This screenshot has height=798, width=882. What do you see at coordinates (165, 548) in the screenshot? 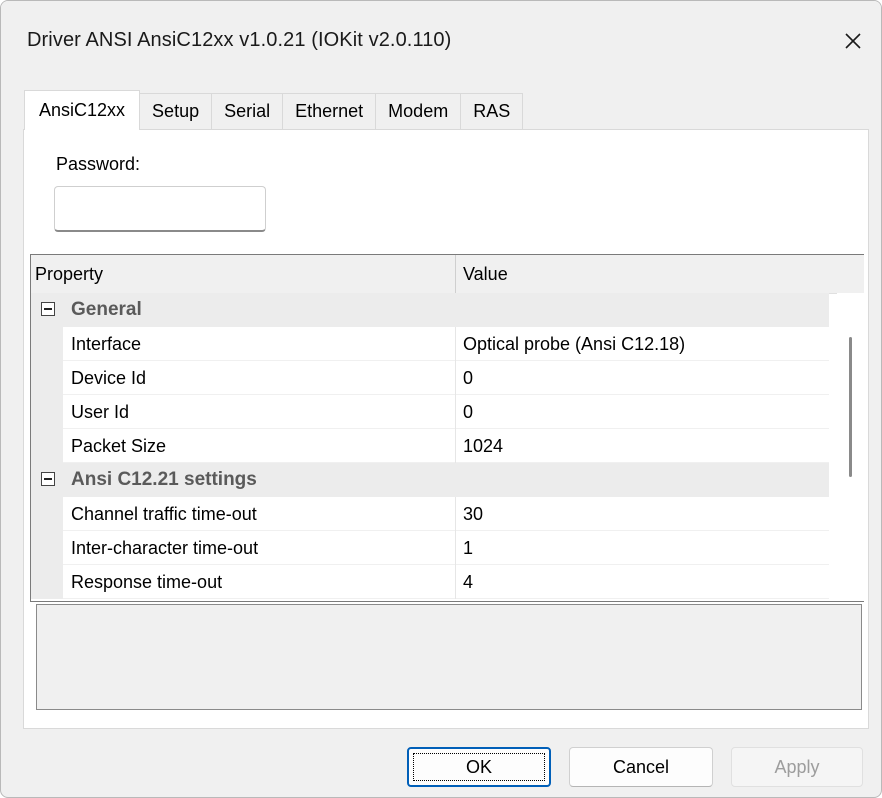
I see `property-name: Inter-character time-out` at bounding box center [165, 548].